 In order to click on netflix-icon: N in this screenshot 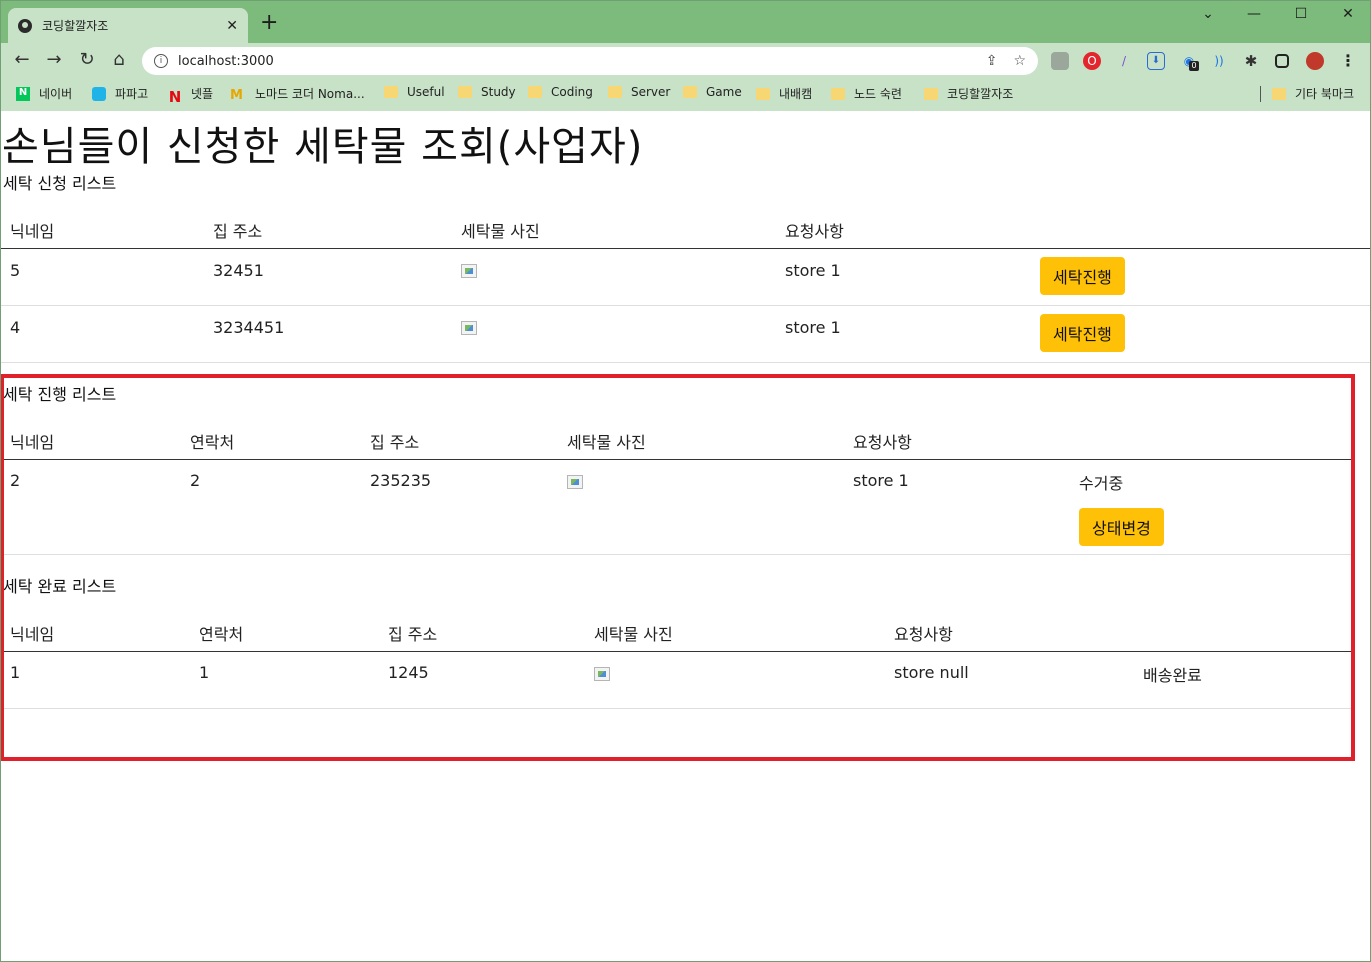, I will do `click(175, 96)`.